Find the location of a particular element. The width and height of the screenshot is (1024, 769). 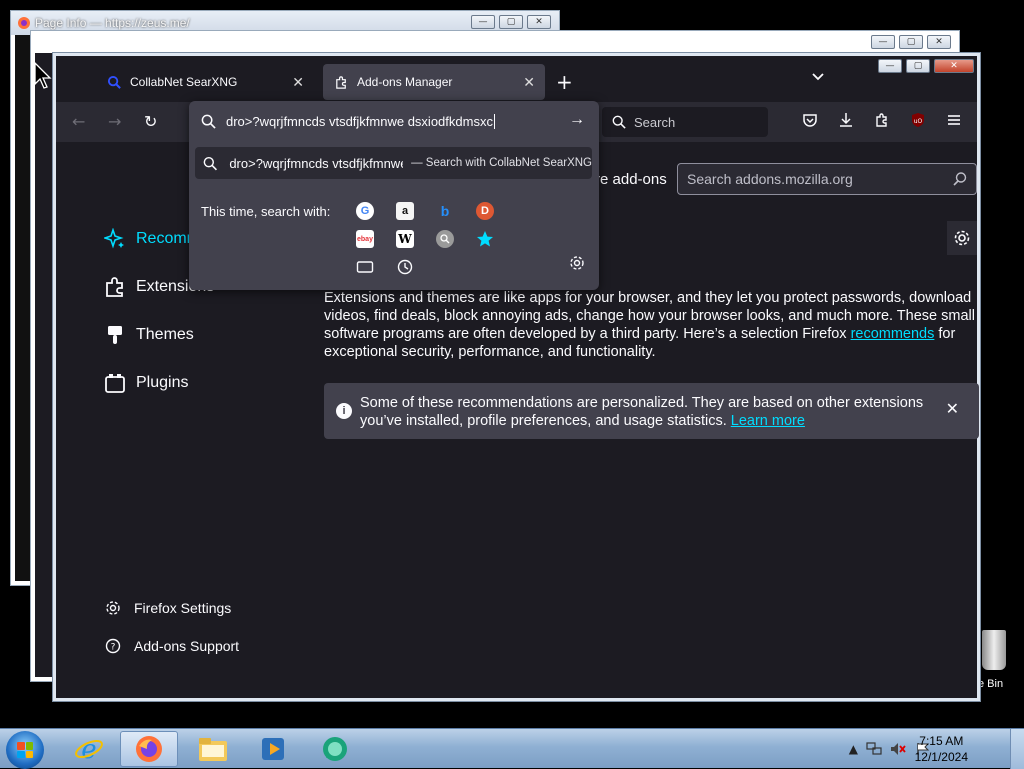

downloads-button is located at coordinates (846, 122).